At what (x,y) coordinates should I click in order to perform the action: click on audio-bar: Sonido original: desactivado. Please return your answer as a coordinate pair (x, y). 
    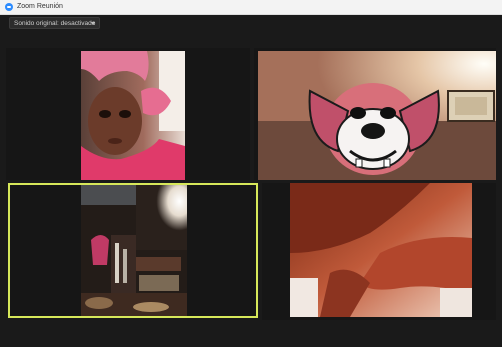
    Looking at the image, I should click on (251, 23).